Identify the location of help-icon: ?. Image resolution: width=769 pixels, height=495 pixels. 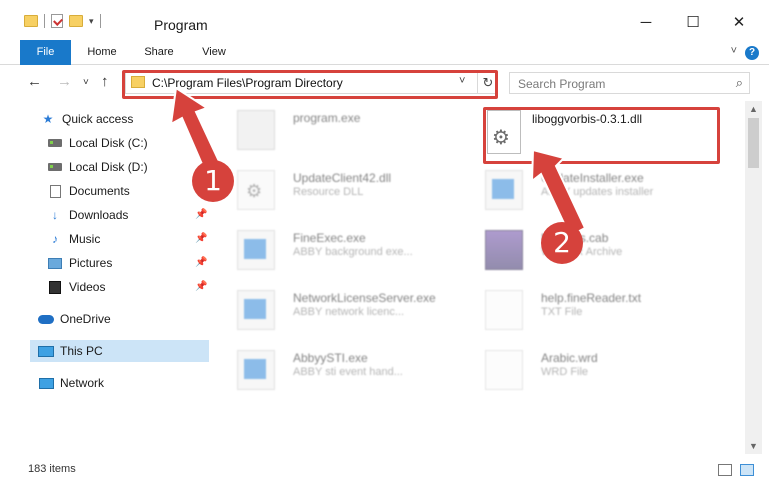
(752, 53).